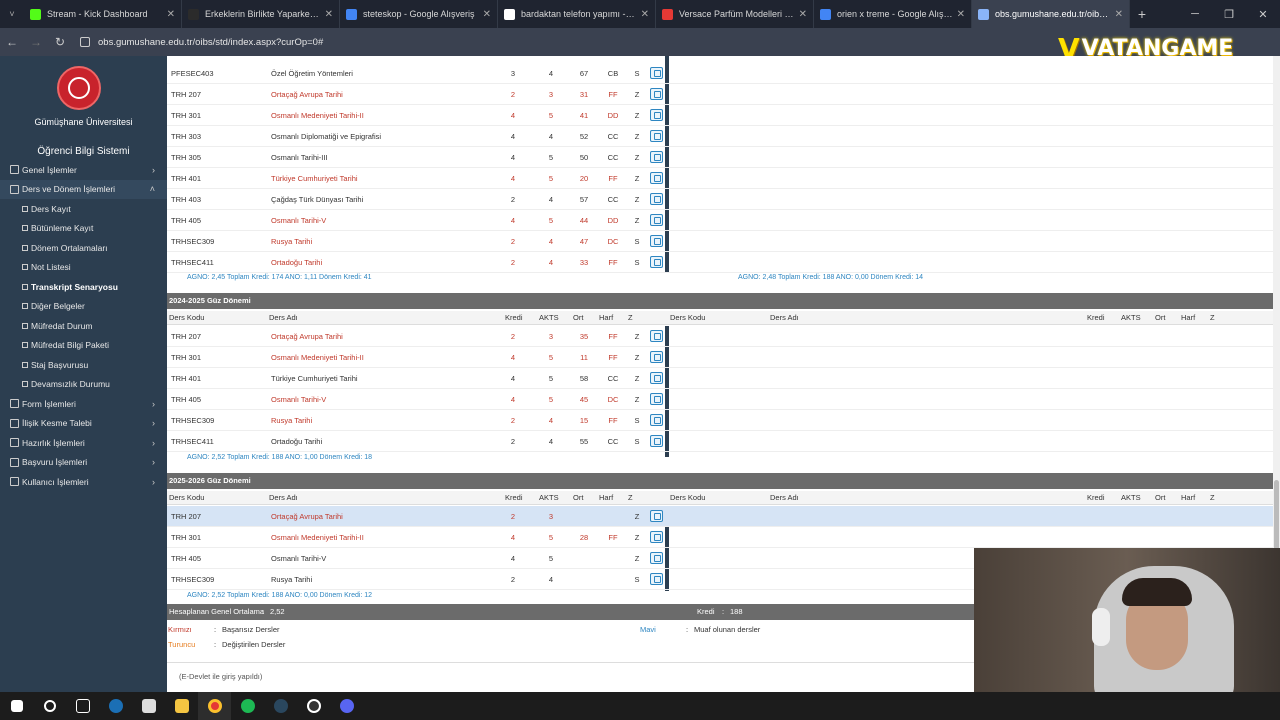 This screenshot has width=1280, height=720. Describe the element at coordinates (83, 482) in the screenshot. I see `sidebar-item: Kullanıcı İşlemleri ›` at that location.